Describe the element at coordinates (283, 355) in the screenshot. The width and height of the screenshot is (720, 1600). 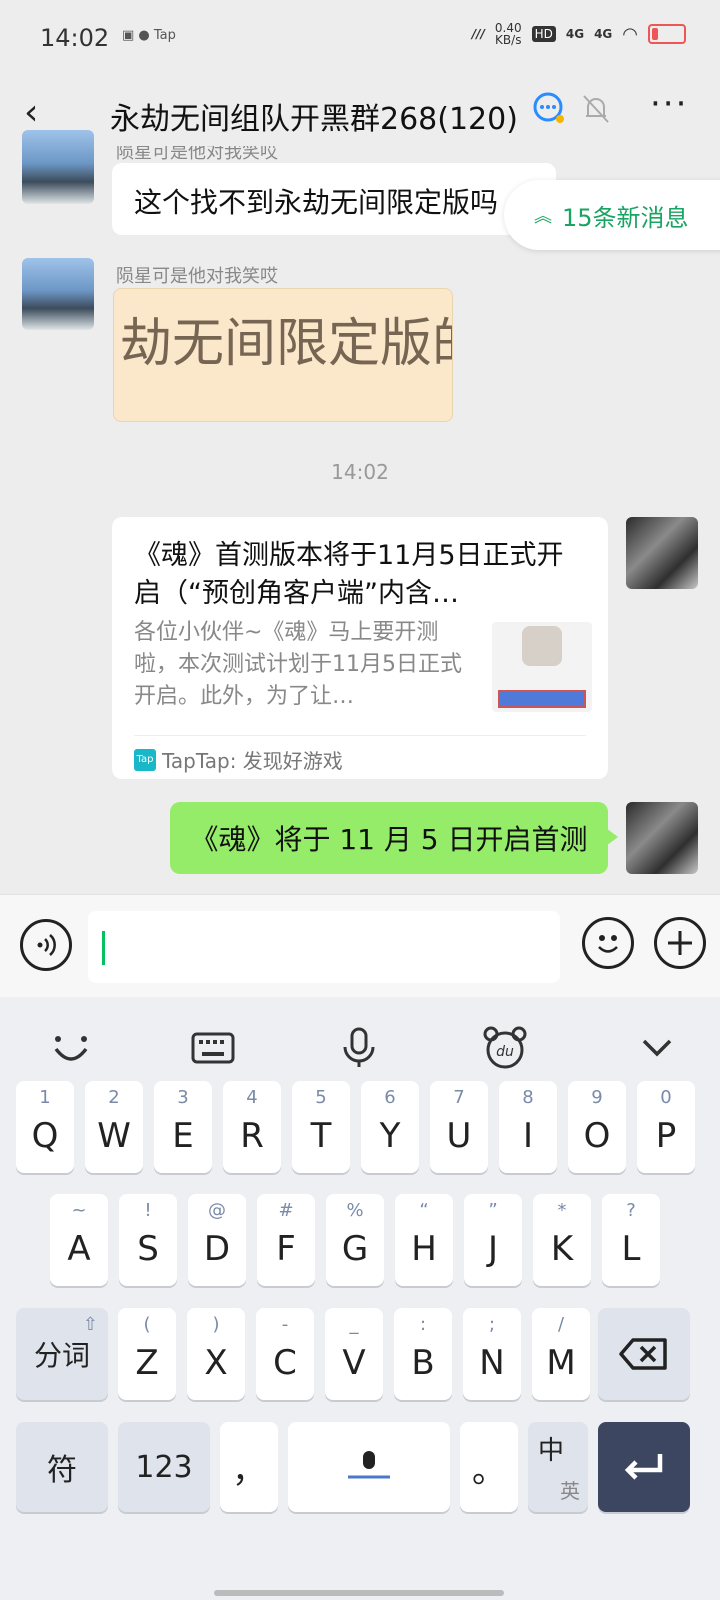
I see `image-message: 劫无间限定版的` at that location.